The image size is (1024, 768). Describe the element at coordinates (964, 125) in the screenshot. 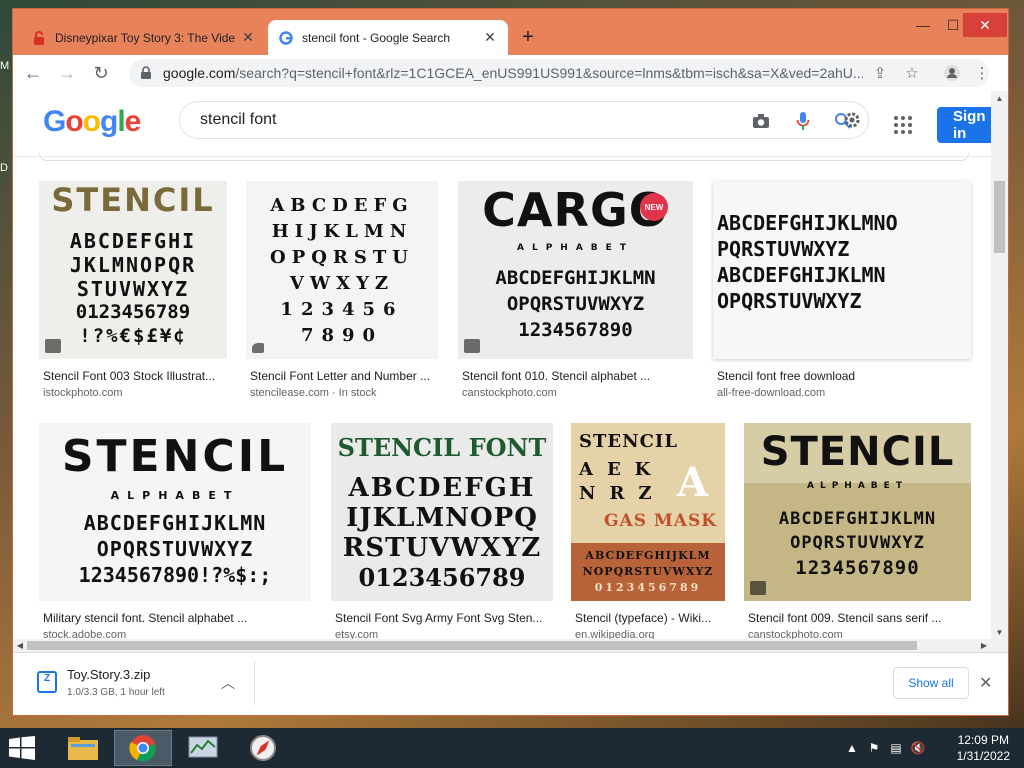

I see `sign-in-button: Sign in` at that location.